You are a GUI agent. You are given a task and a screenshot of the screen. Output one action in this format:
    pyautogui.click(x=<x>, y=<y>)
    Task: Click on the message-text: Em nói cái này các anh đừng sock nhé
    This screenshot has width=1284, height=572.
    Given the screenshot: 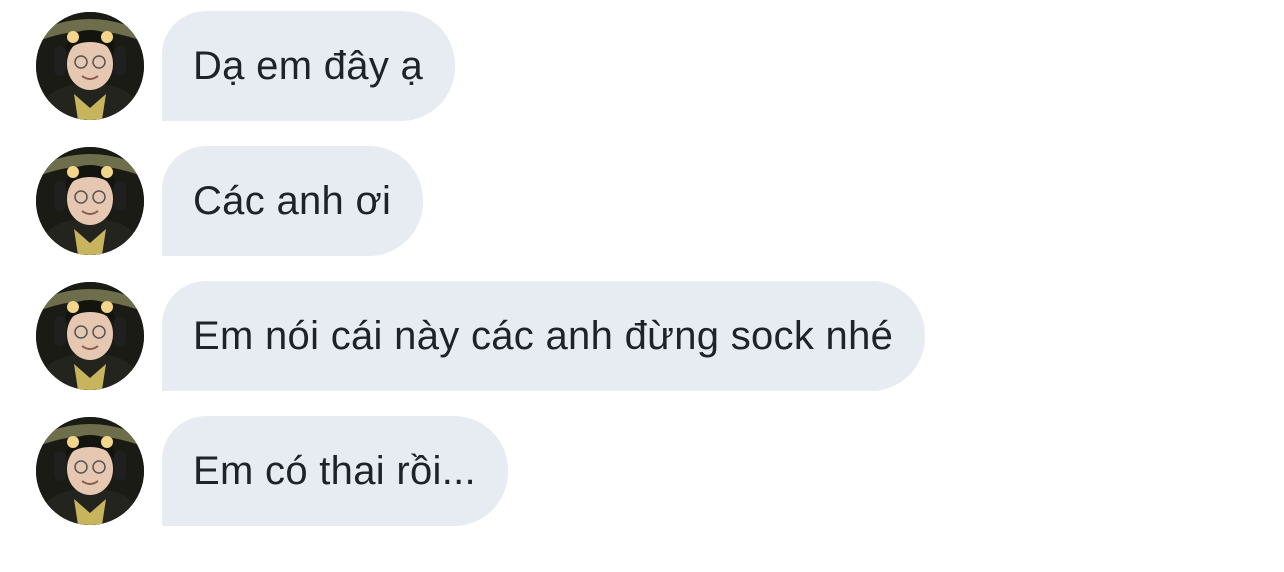 What is the action you would take?
    pyautogui.click(x=543, y=335)
    